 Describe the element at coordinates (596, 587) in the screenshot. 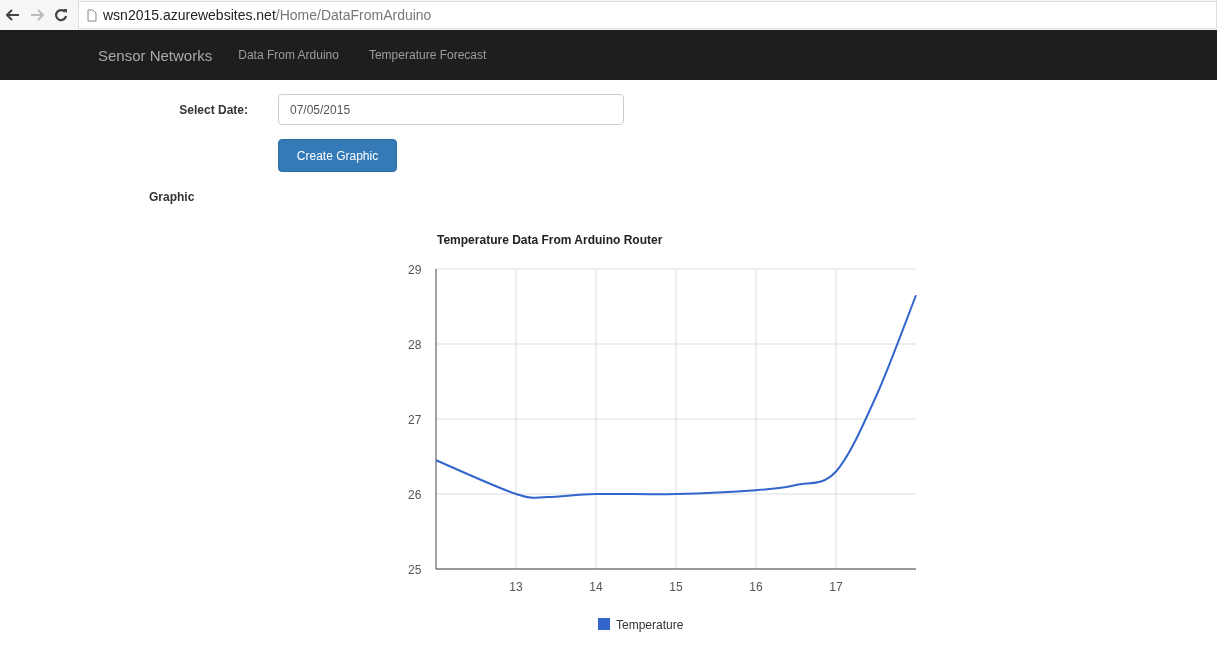

I see `x-tick-label: 14` at that location.